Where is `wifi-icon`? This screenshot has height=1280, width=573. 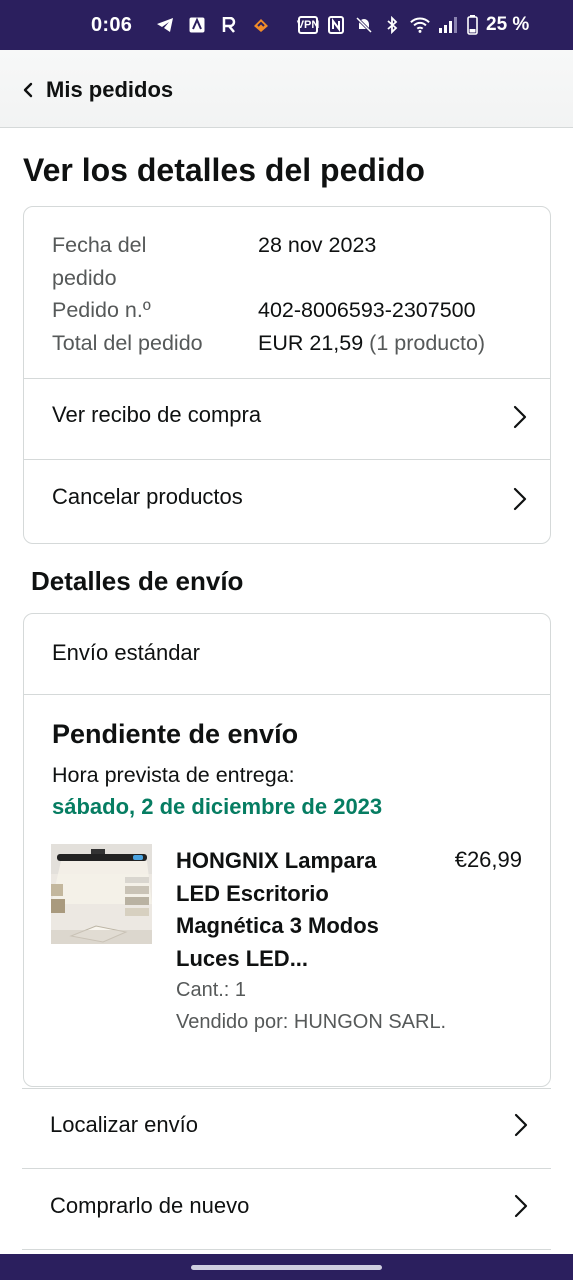
wifi-icon is located at coordinates (420, 25).